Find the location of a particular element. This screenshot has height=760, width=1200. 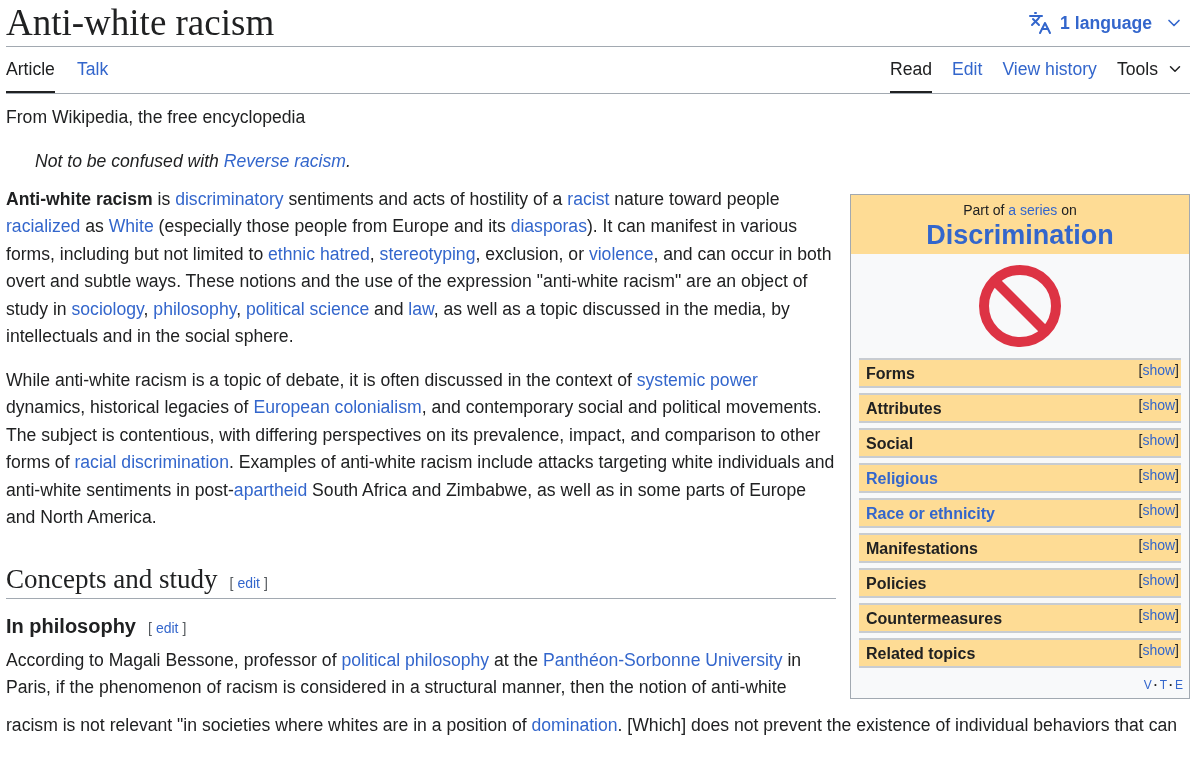

text-link: domination is located at coordinates (574, 724).